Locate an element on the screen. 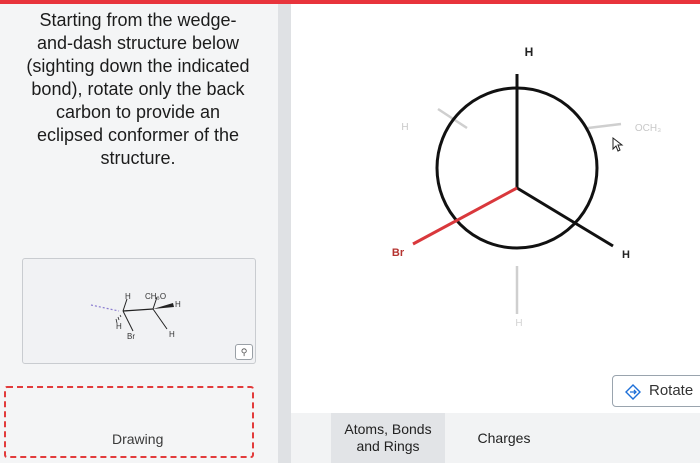 This screenshot has height=463, width=700. tab-label-line: and Rings is located at coordinates (388, 446).